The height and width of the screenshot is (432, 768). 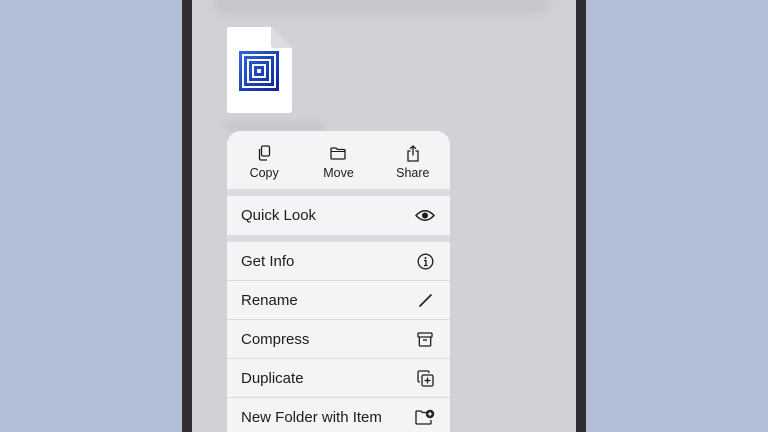 I want to click on archive-box-icon, so click(x=425, y=339).